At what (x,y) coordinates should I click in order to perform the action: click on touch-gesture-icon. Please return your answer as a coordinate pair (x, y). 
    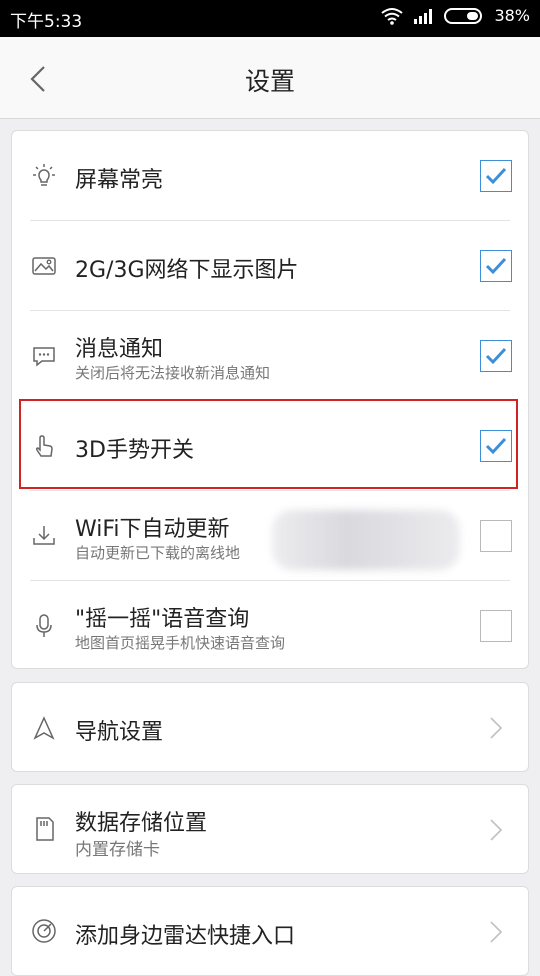
    Looking at the image, I should click on (44, 446).